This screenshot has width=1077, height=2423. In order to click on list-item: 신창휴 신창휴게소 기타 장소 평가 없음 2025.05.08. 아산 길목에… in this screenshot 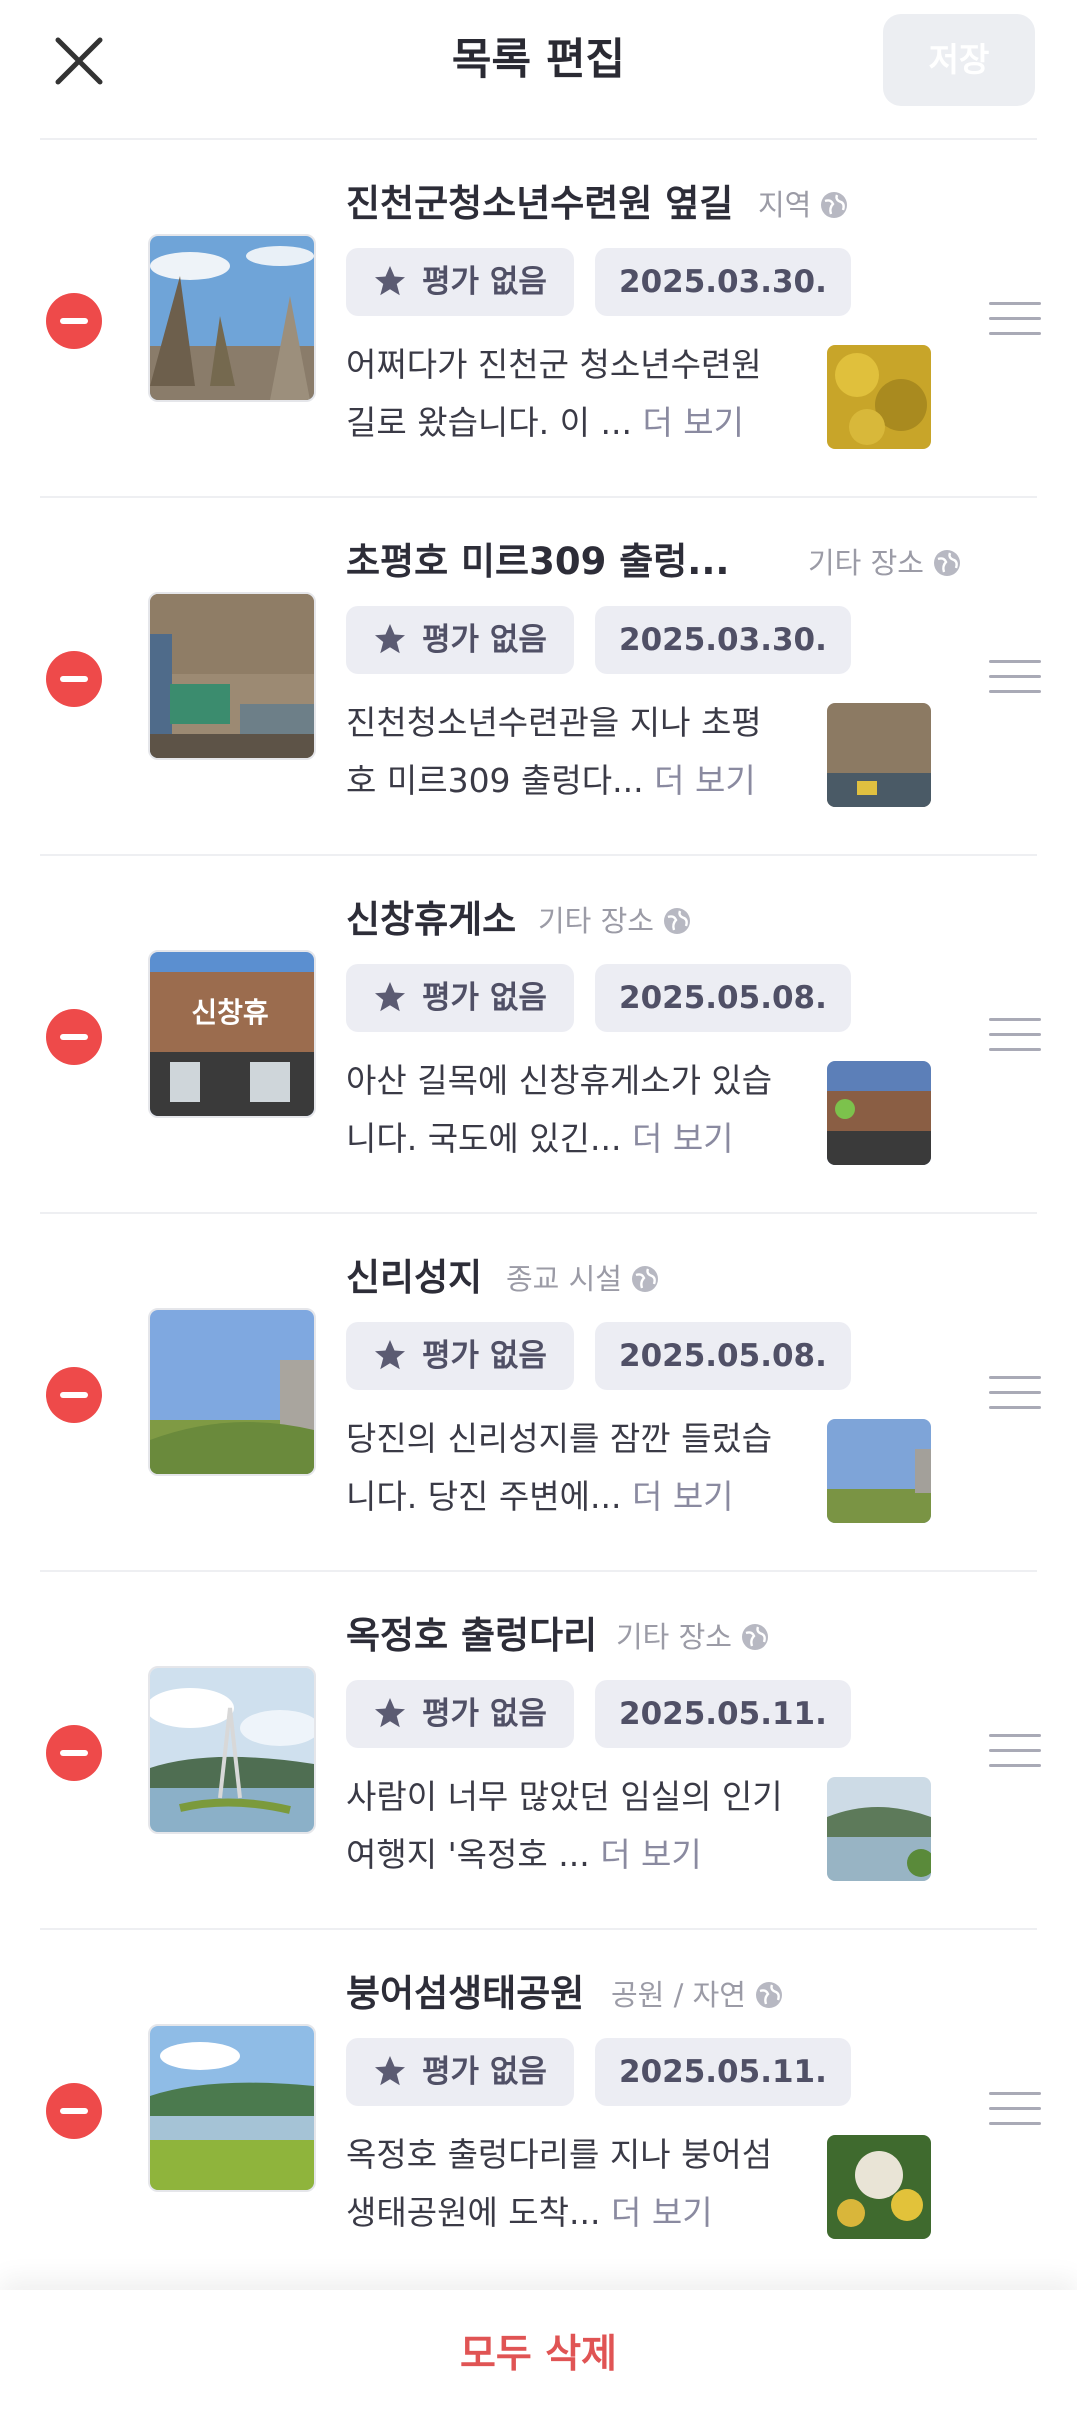, I will do `click(540, 1033)`.